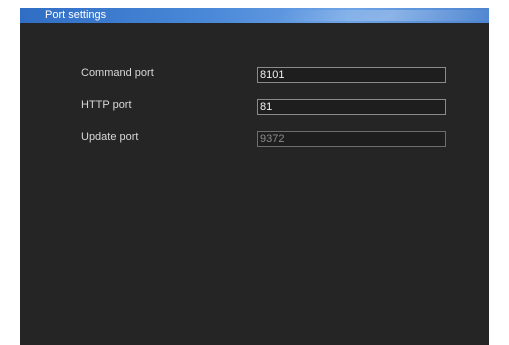  What do you see at coordinates (351, 107) in the screenshot?
I see `http-port-field` at bounding box center [351, 107].